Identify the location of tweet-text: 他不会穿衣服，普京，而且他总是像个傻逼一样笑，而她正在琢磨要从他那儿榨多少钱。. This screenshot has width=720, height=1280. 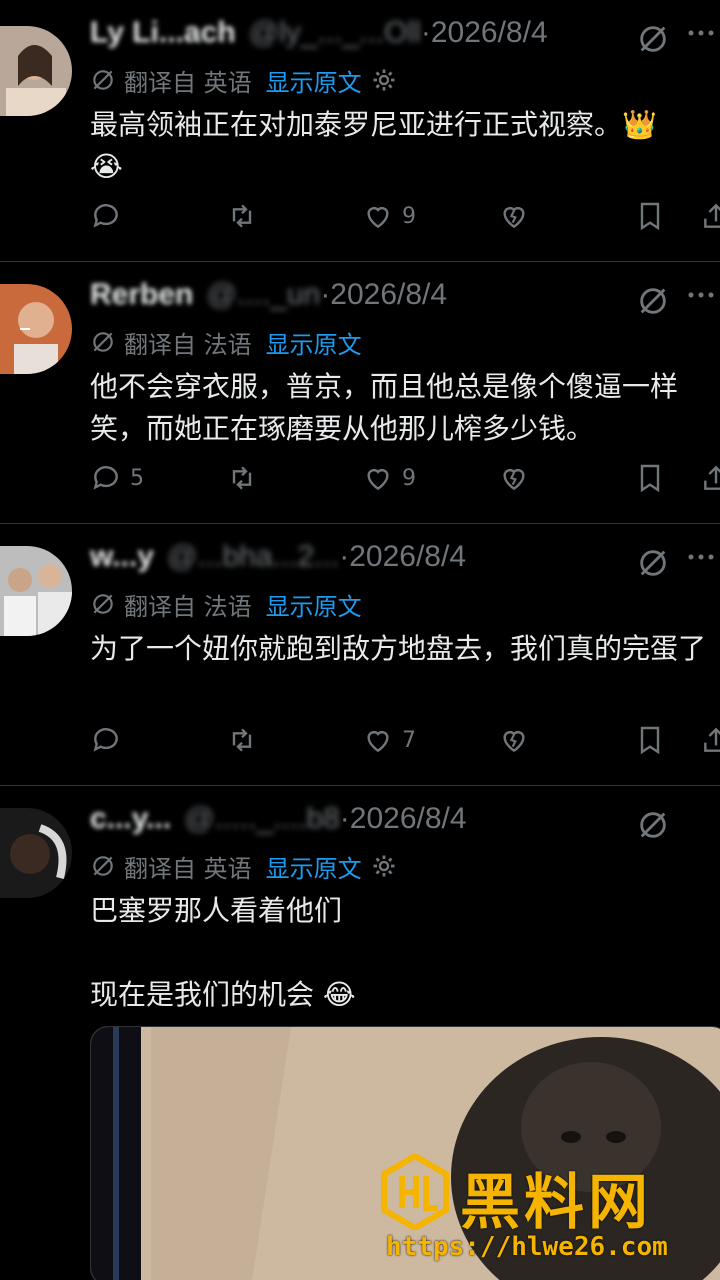
(384, 407).